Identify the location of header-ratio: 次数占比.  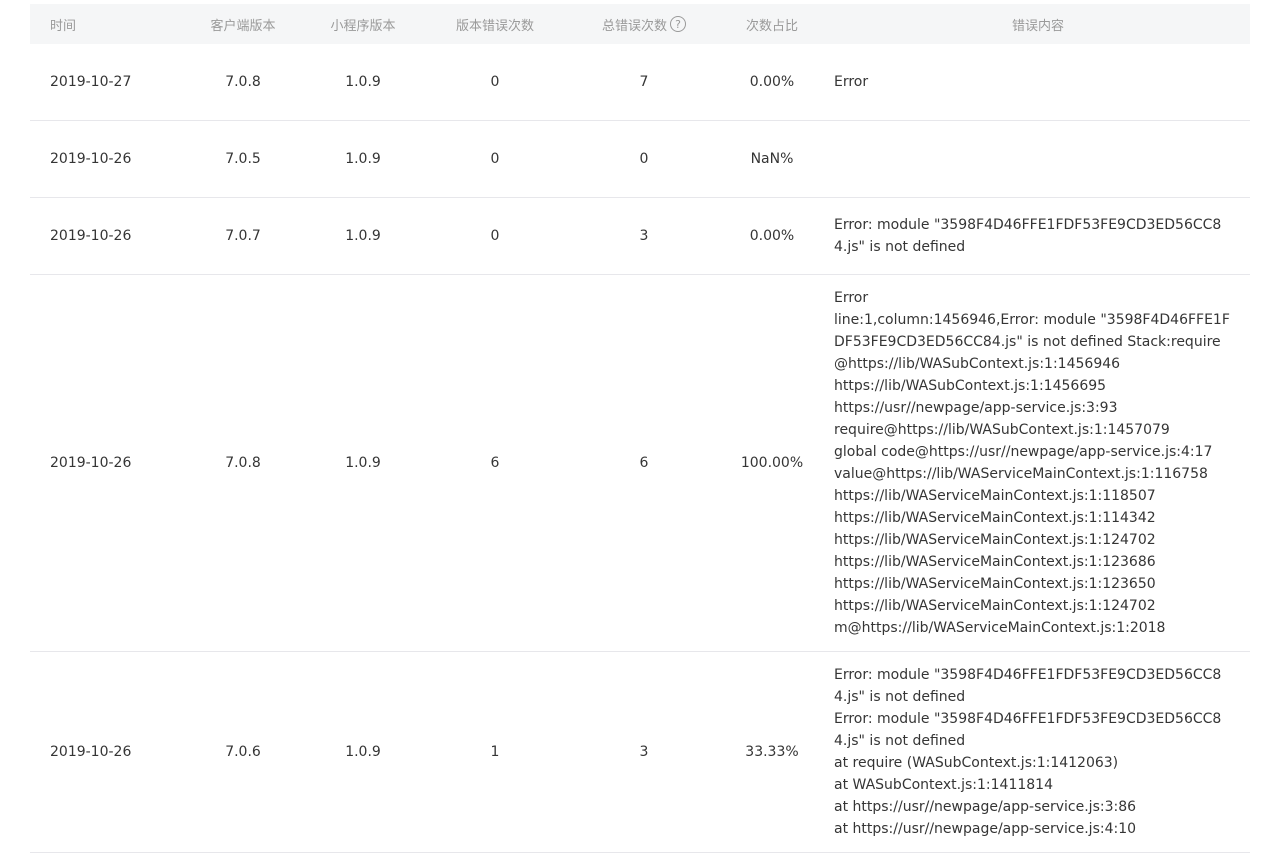
(771, 26).